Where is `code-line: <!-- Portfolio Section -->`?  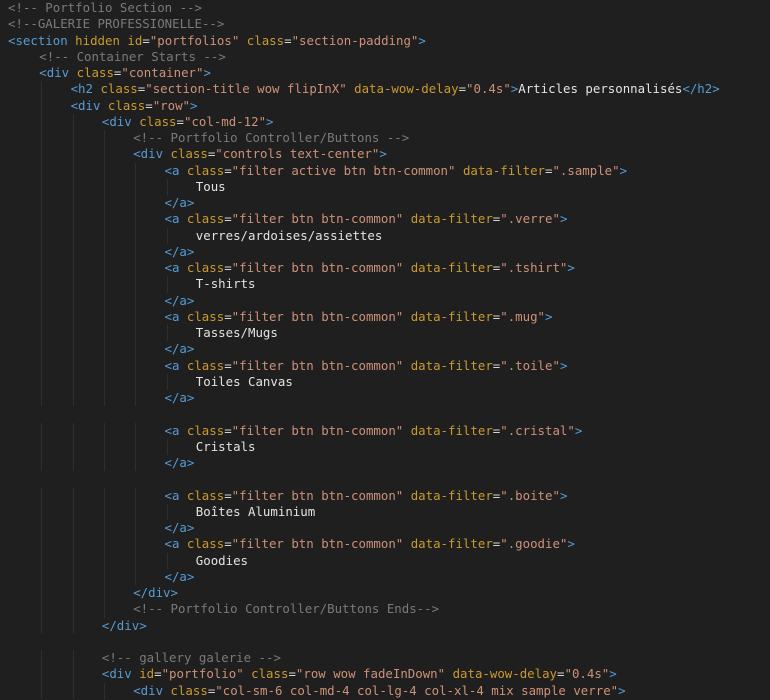 code-line: <!-- Portfolio Section --> is located at coordinates (385, 8).